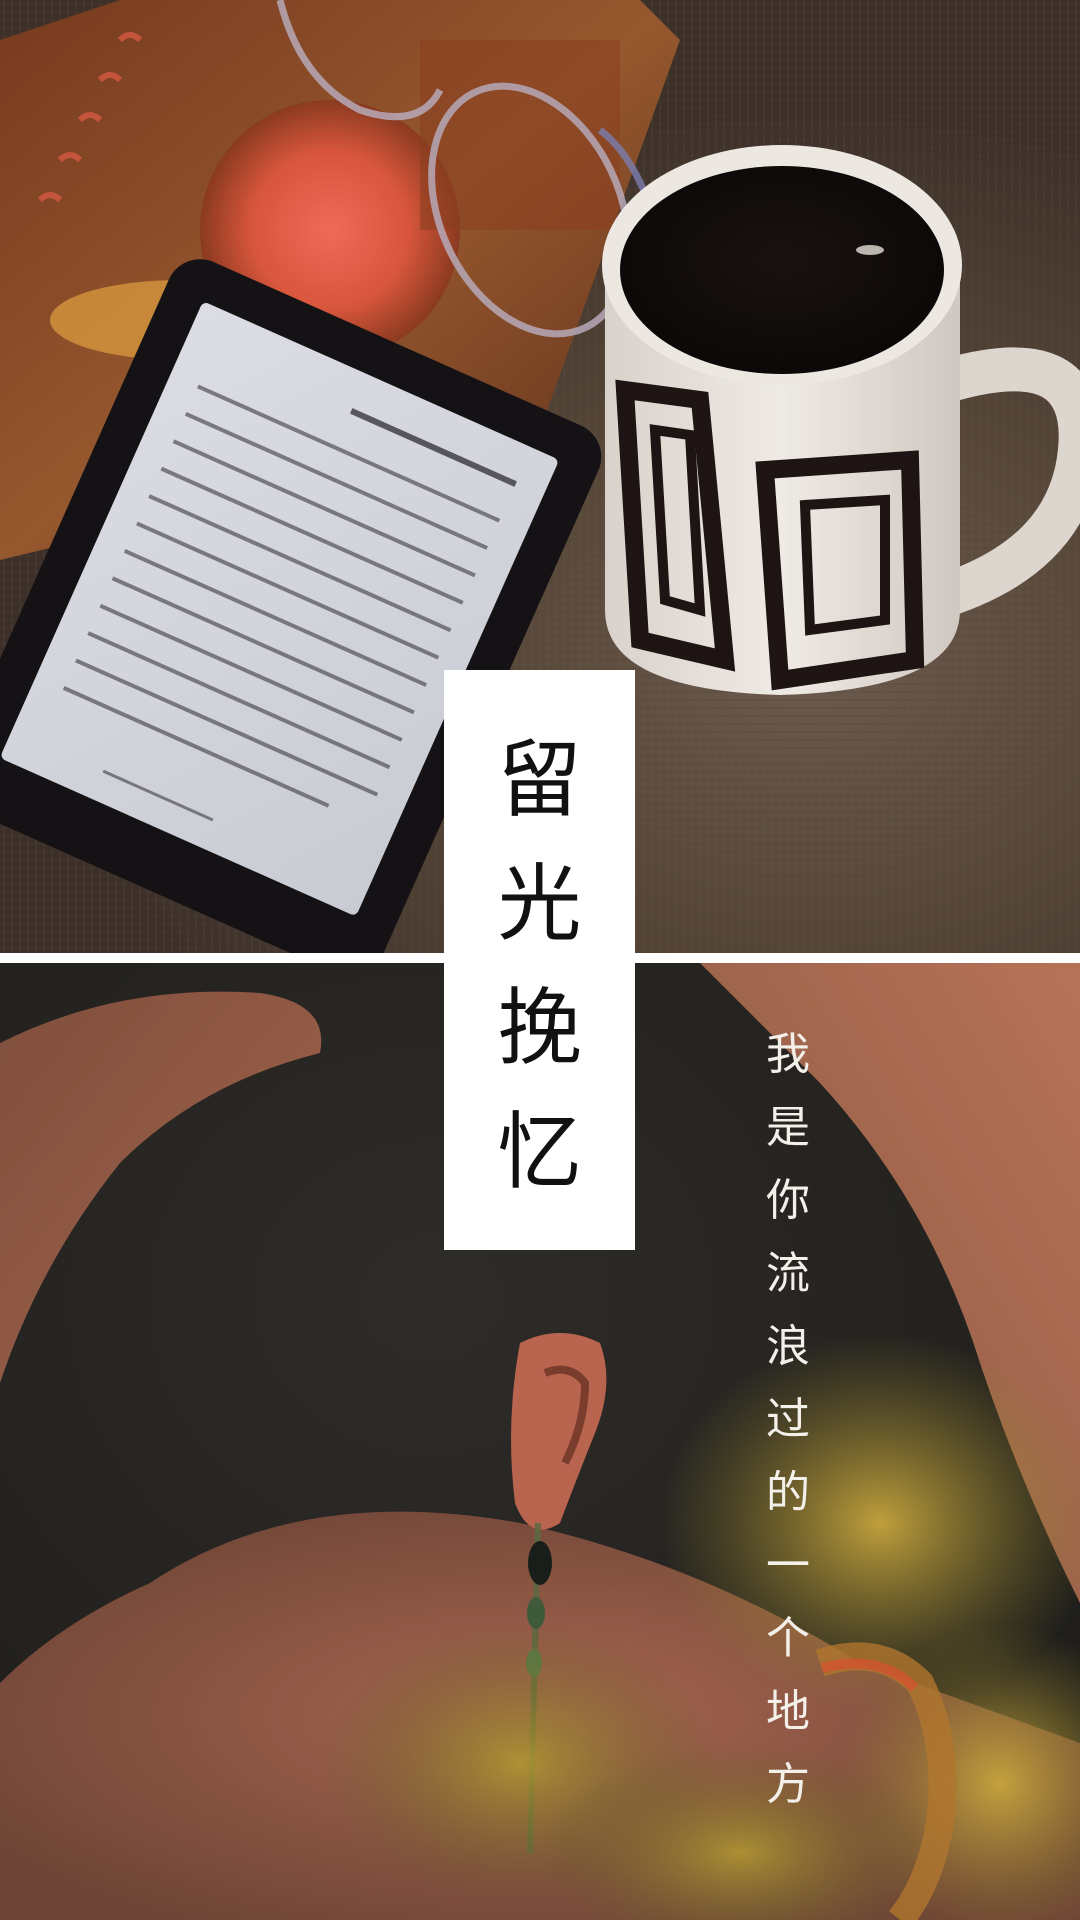  What do you see at coordinates (539, 904) in the screenshot?
I see `title-char: 光` at bounding box center [539, 904].